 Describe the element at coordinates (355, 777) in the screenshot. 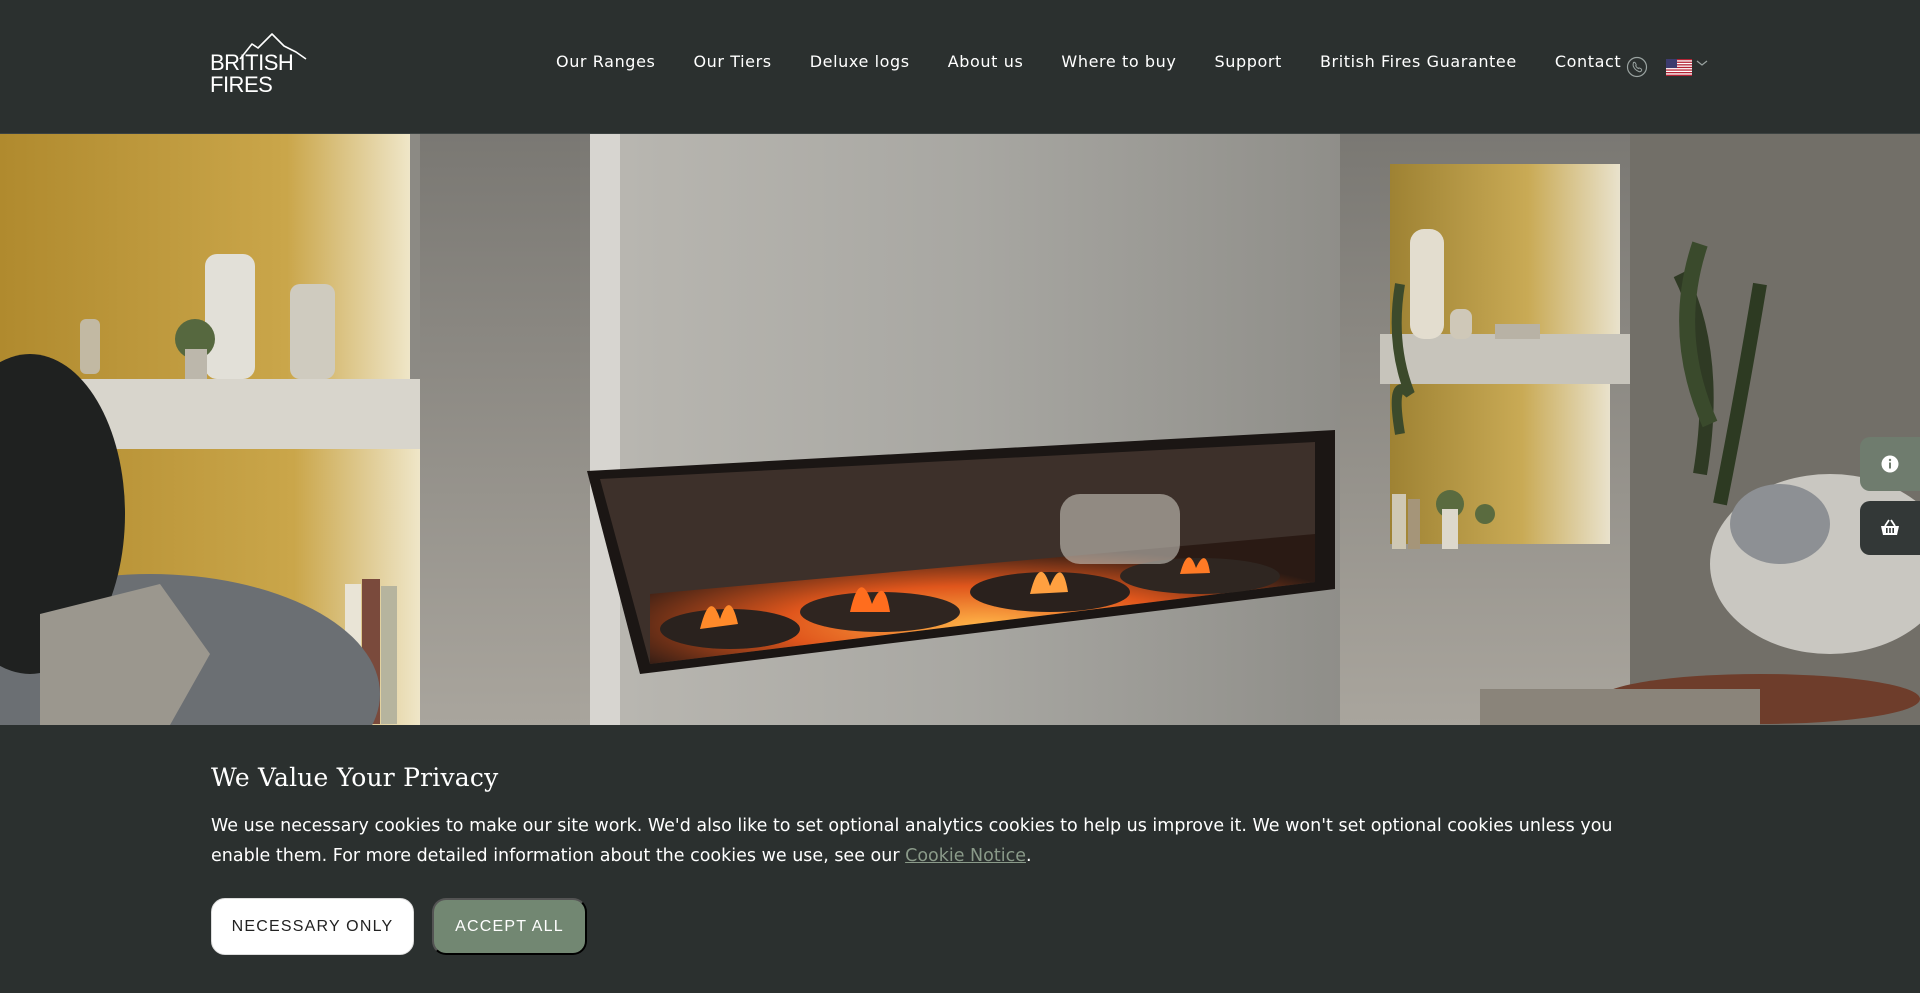

I see `cookie-title: We Value Your Privacy` at that location.